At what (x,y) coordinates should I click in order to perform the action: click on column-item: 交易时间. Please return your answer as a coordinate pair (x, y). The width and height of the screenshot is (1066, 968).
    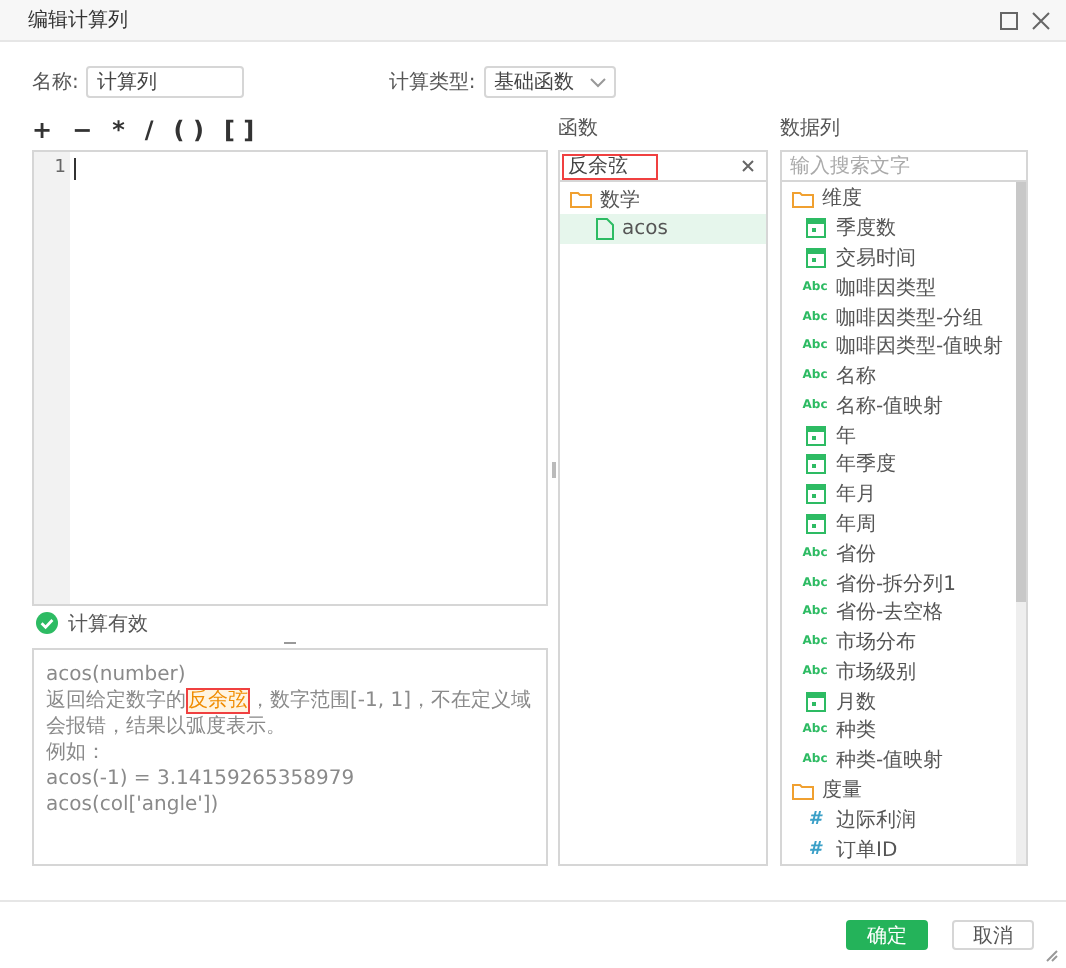
    Looking at the image, I should click on (899, 258).